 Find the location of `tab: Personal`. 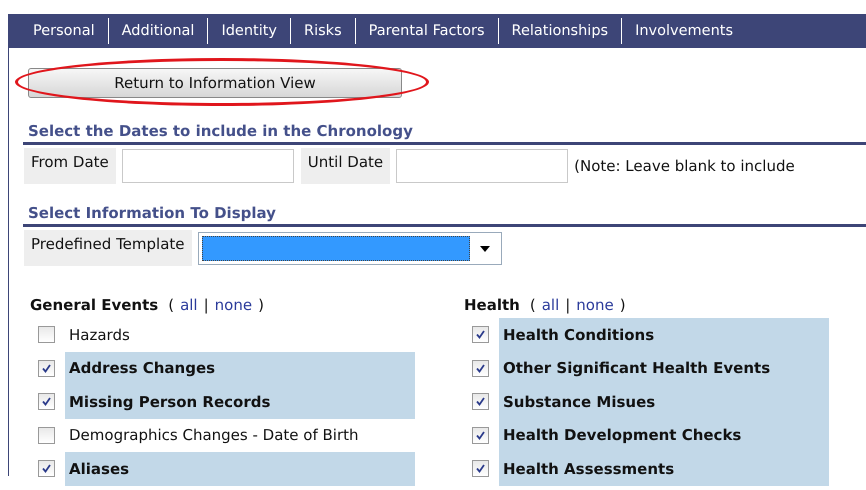

tab: Personal is located at coordinates (64, 31).